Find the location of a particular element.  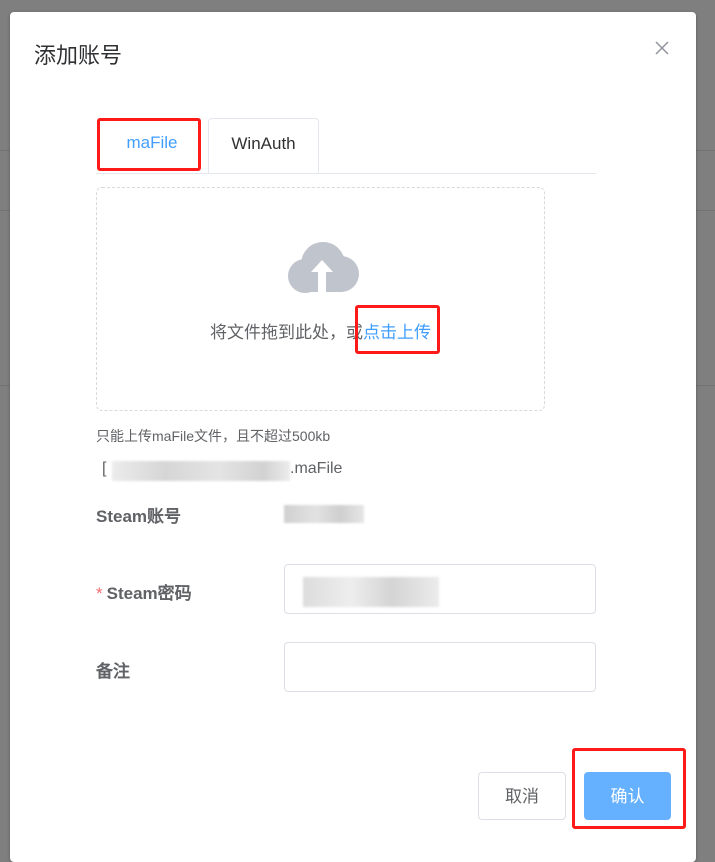

upload-link: 点击上传 is located at coordinates (397, 332).